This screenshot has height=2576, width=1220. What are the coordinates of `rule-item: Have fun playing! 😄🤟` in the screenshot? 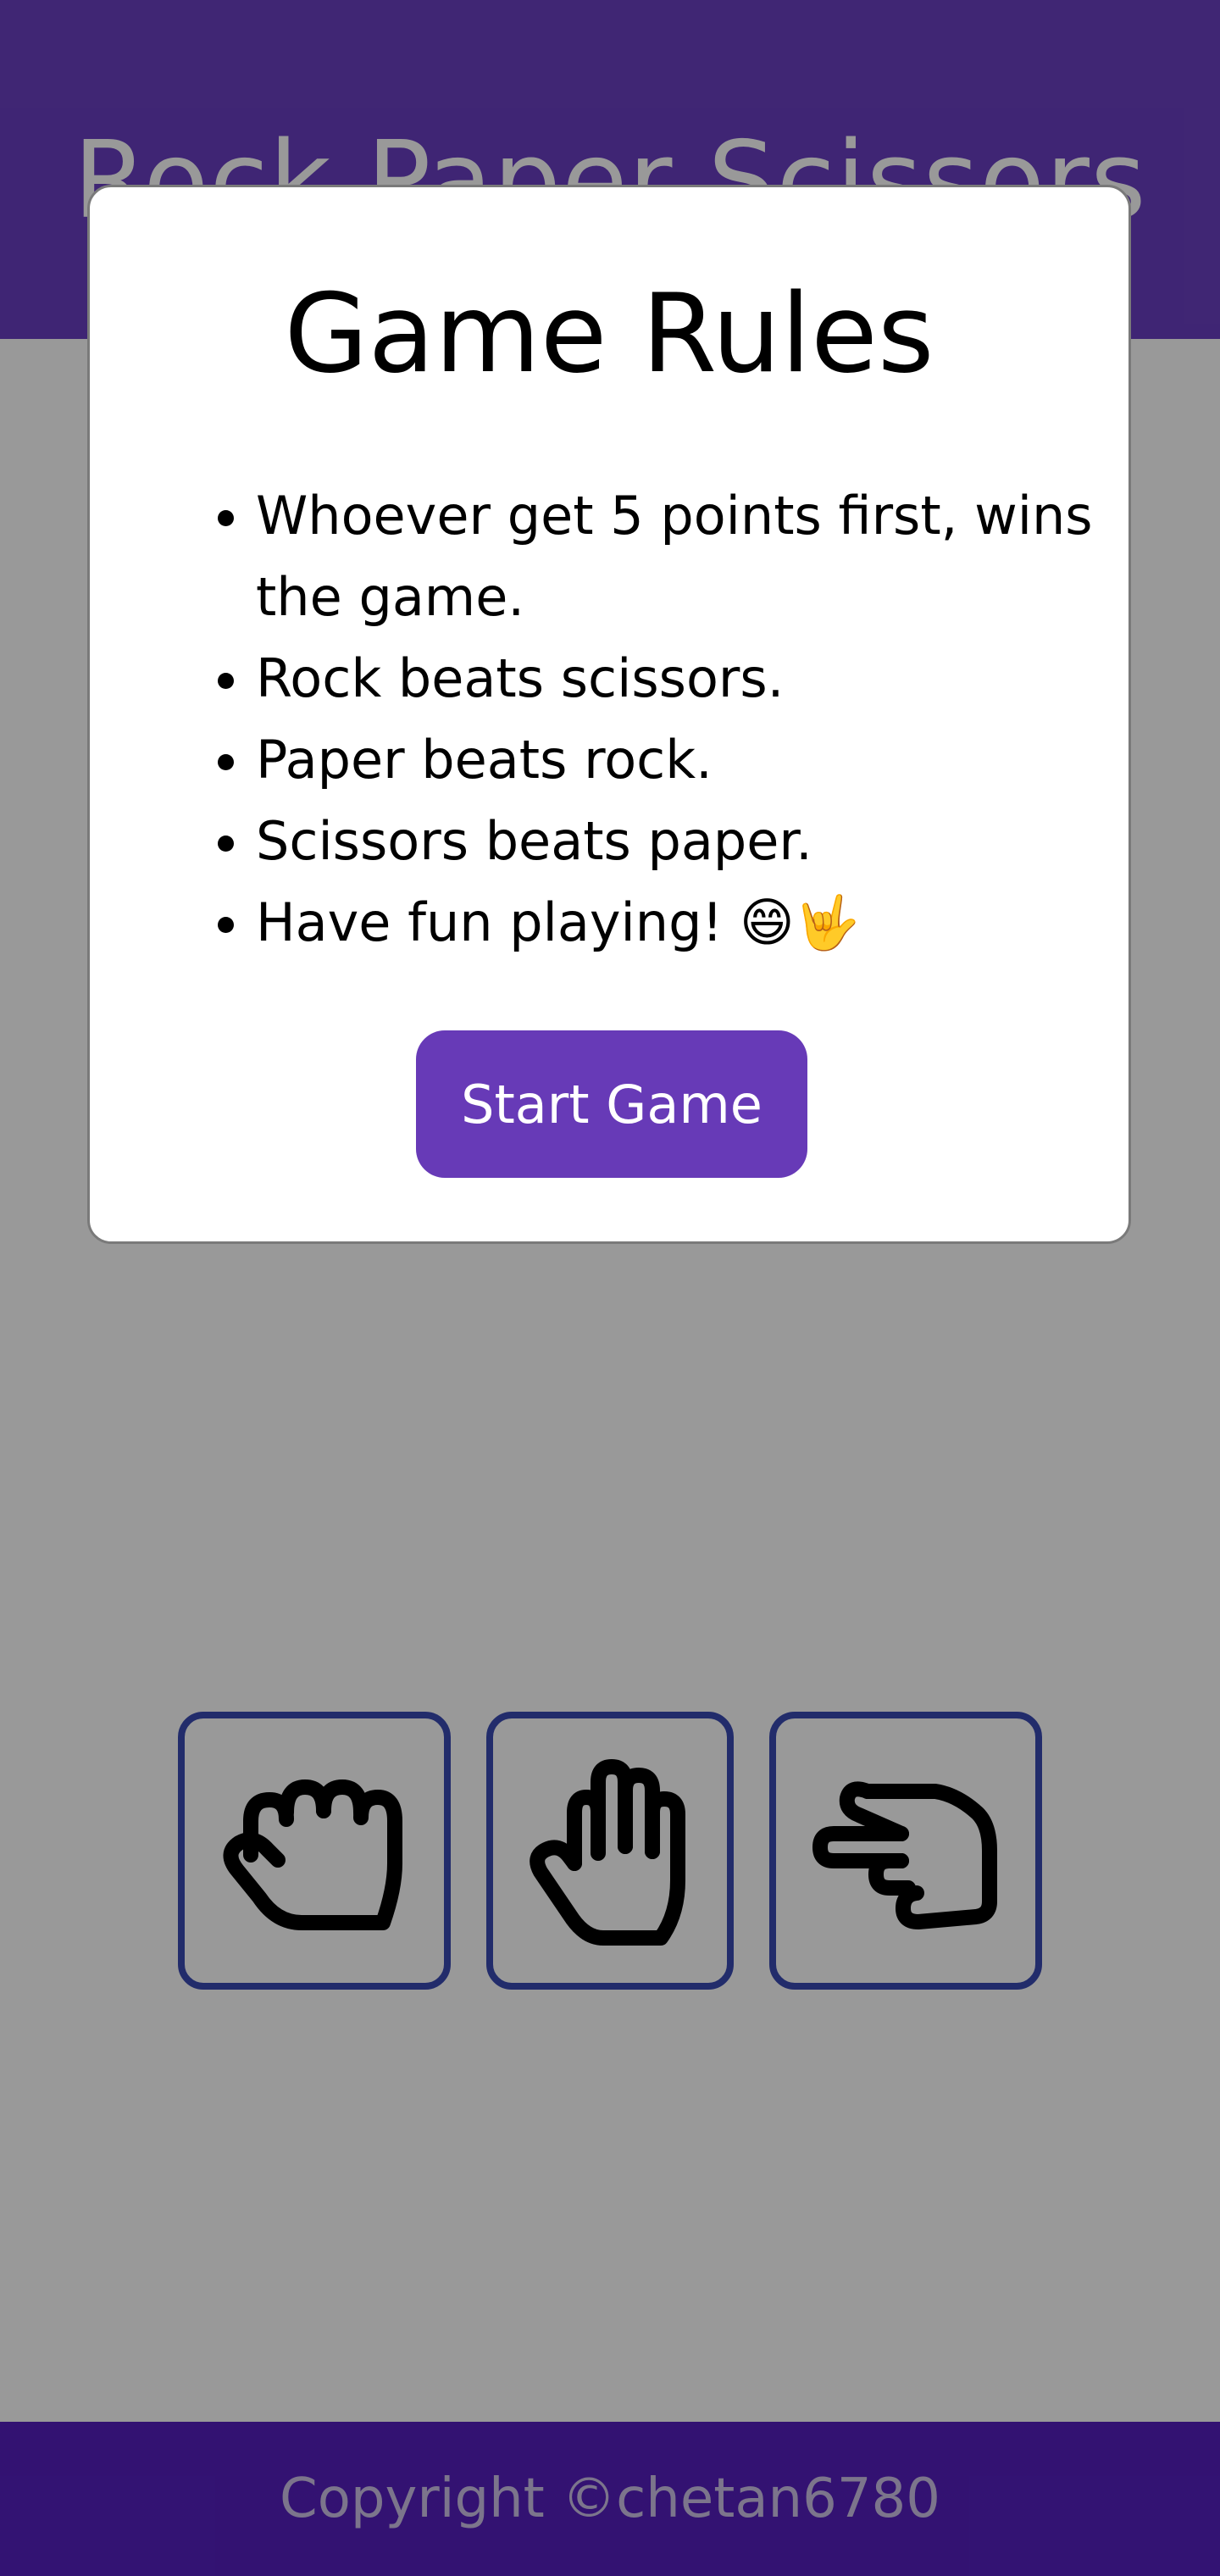 It's located at (679, 922).